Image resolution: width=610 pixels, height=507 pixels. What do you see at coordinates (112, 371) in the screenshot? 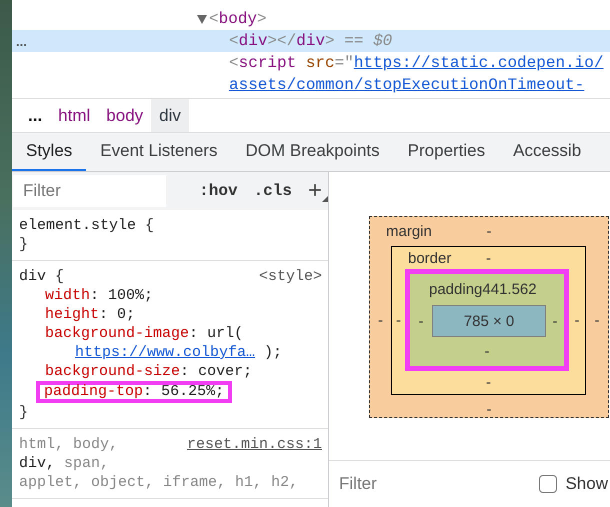
I see `css-property: background-size` at bounding box center [112, 371].